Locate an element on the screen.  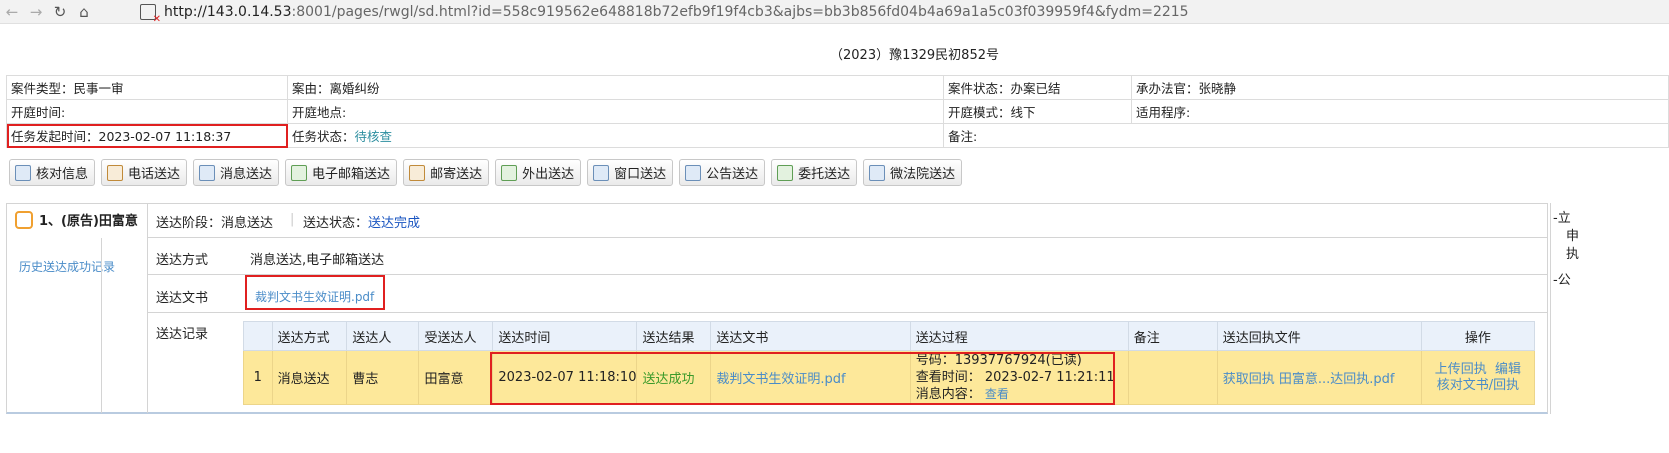
col-ops: 操作 is located at coordinates (1478, 336).